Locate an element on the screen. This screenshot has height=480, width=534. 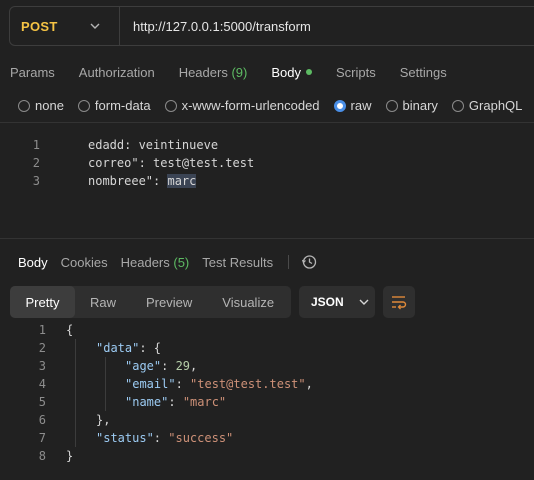
headers-count-badge: (9) is located at coordinates (239, 72).